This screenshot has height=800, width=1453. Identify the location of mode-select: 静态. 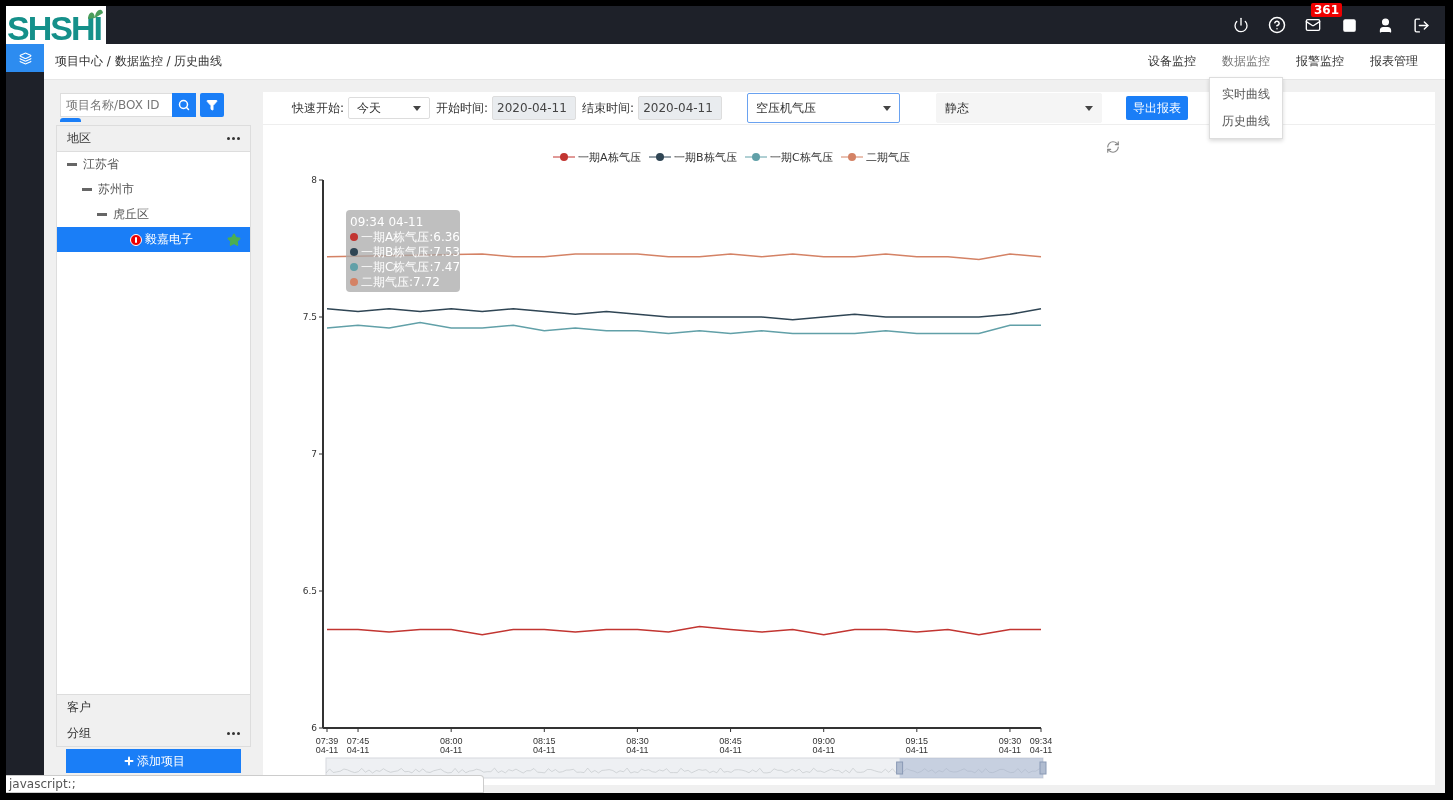
(1019, 108).